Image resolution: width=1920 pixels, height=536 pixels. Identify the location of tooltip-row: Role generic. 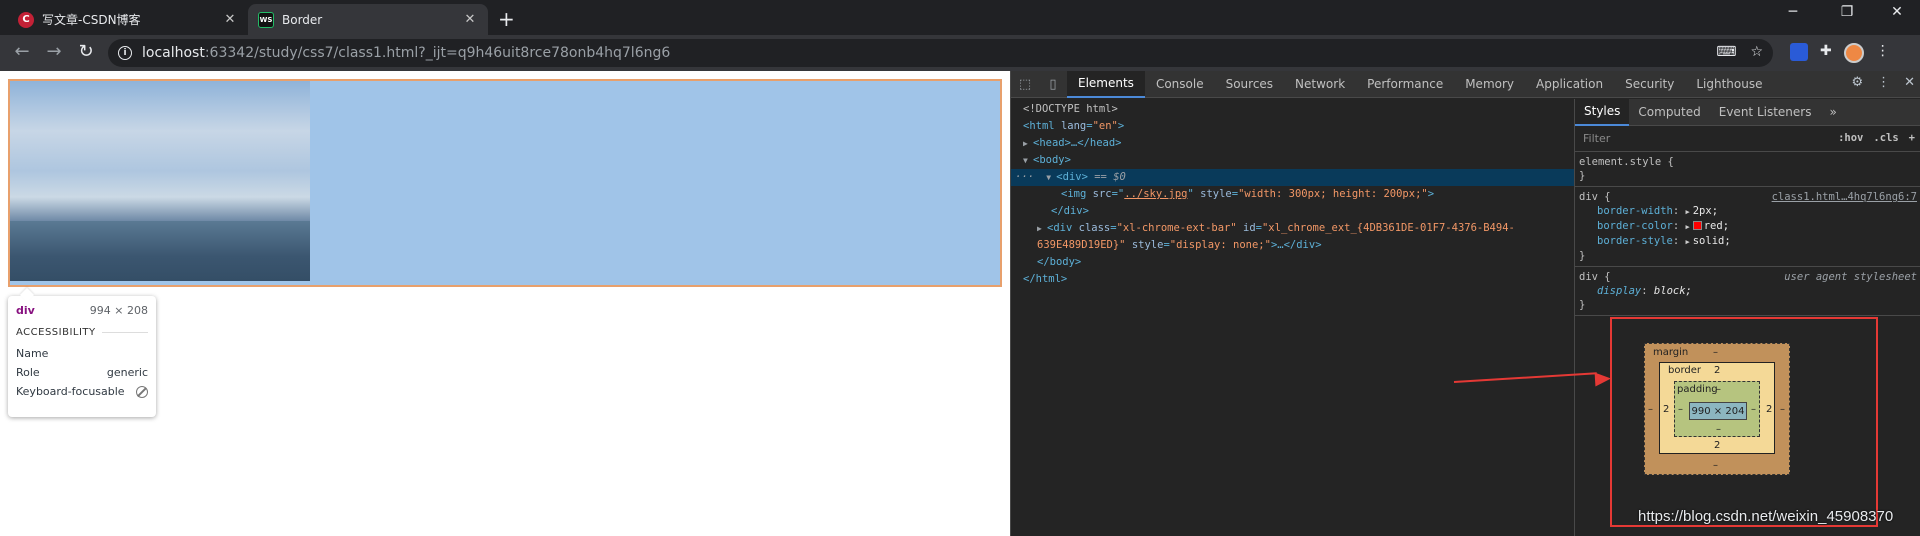
(82, 372).